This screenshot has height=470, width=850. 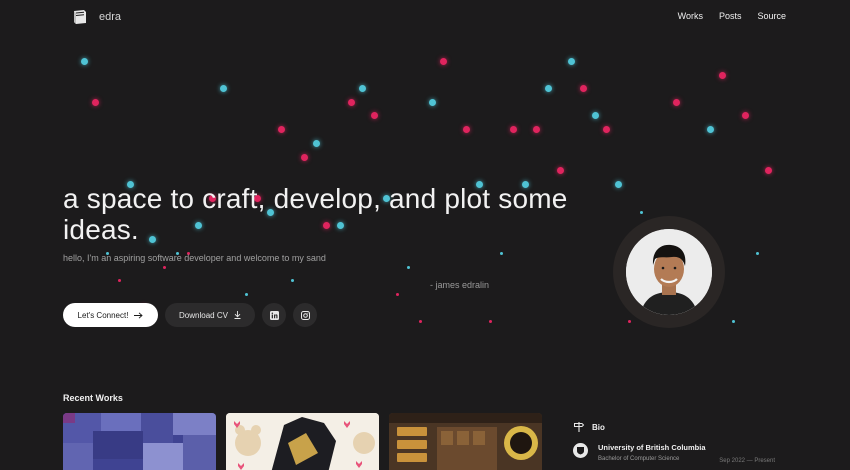 I want to click on university-name: University of British Columbia, so click(x=652, y=447).